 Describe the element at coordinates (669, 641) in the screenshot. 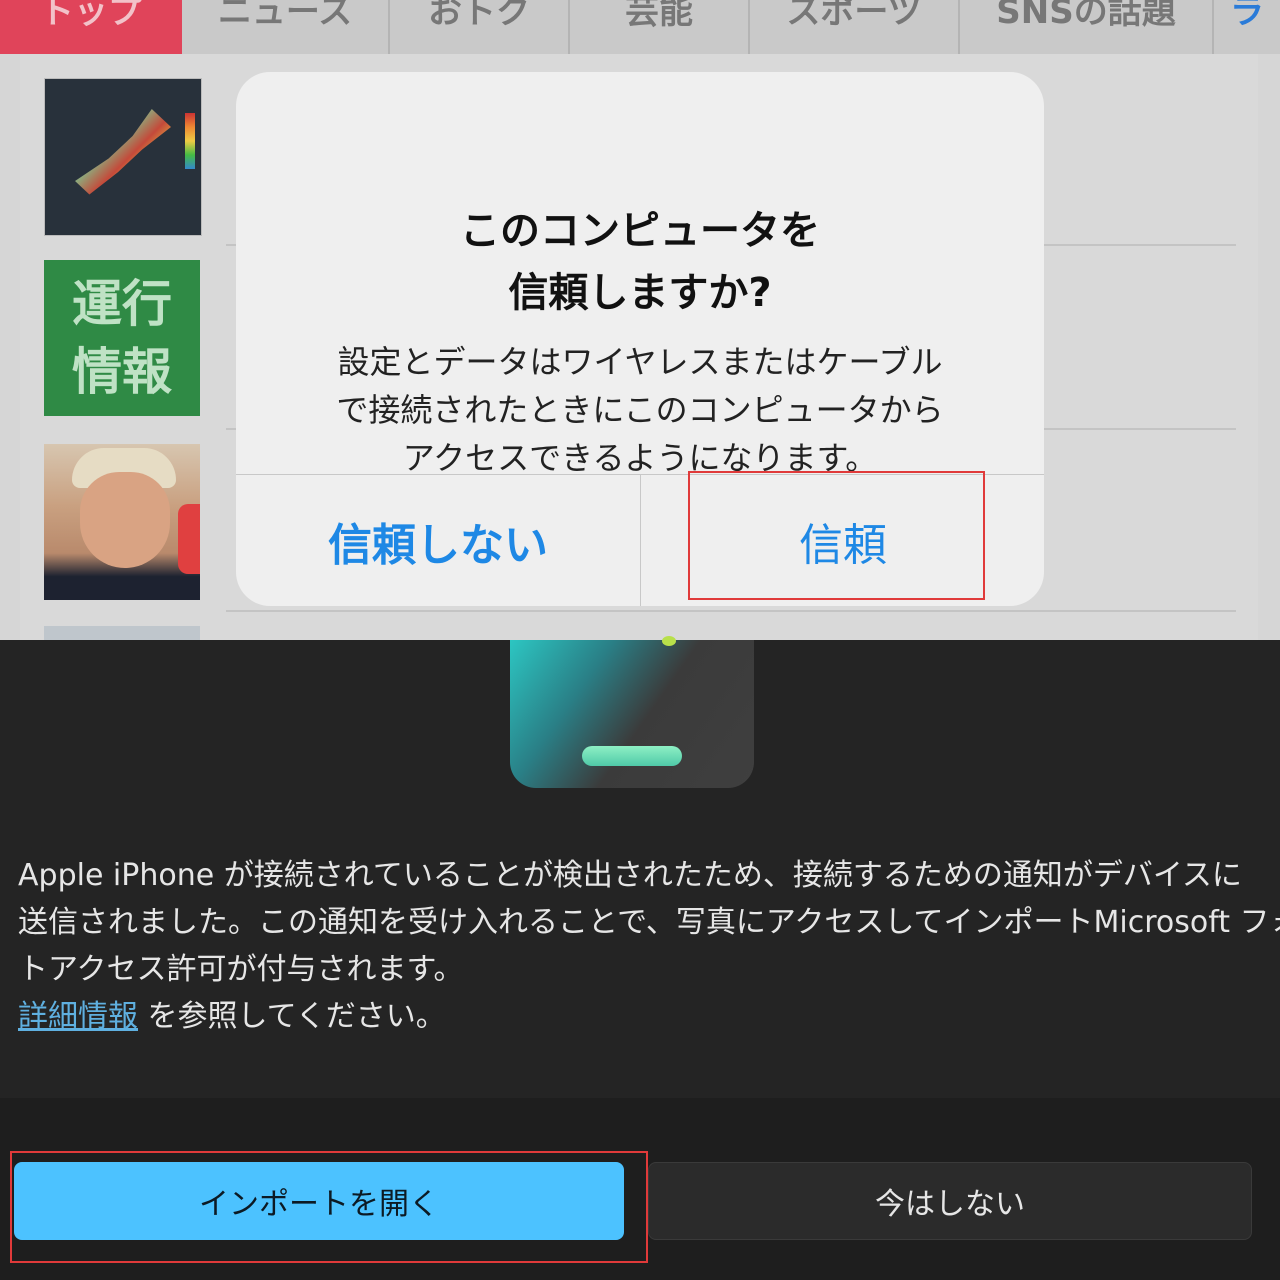

I see `phone-camera-dot` at that location.